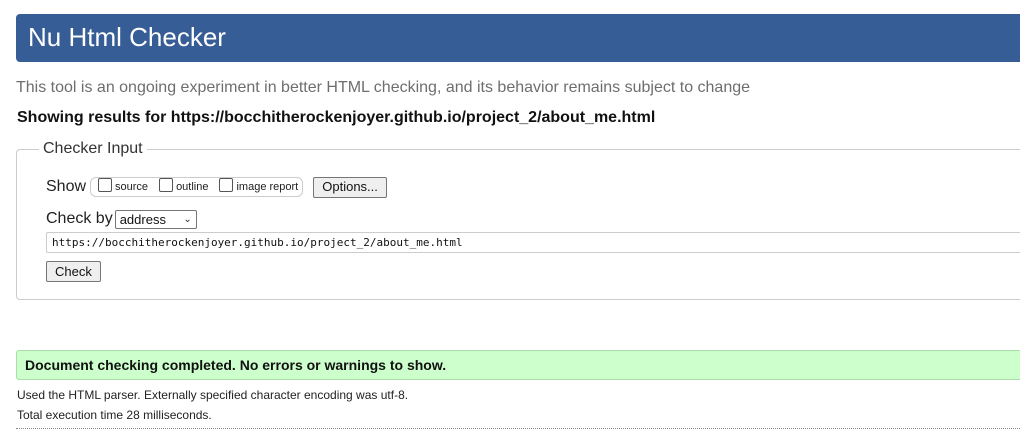  What do you see at coordinates (518, 38) in the screenshot?
I see `app-header: Nu Html Checker` at bounding box center [518, 38].